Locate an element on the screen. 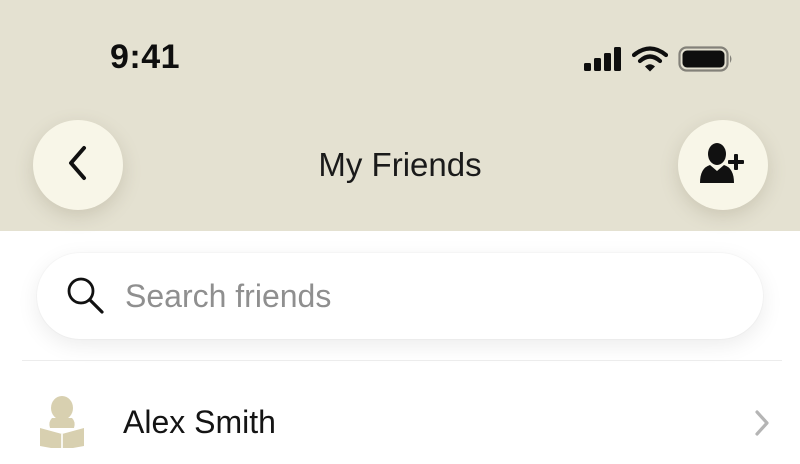  chevron-left-icon is located at coordinates (78, 165).